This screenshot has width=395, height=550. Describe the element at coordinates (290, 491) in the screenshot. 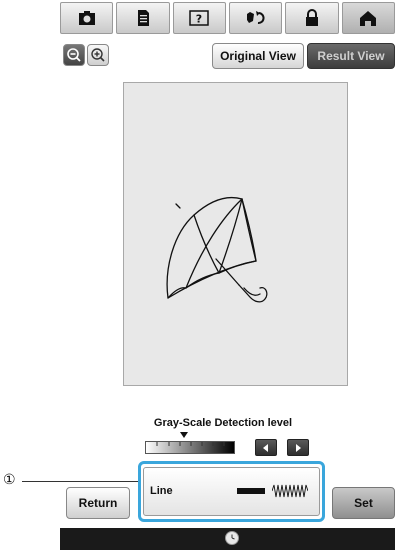

I see `line-zigzag-sample` at that location.